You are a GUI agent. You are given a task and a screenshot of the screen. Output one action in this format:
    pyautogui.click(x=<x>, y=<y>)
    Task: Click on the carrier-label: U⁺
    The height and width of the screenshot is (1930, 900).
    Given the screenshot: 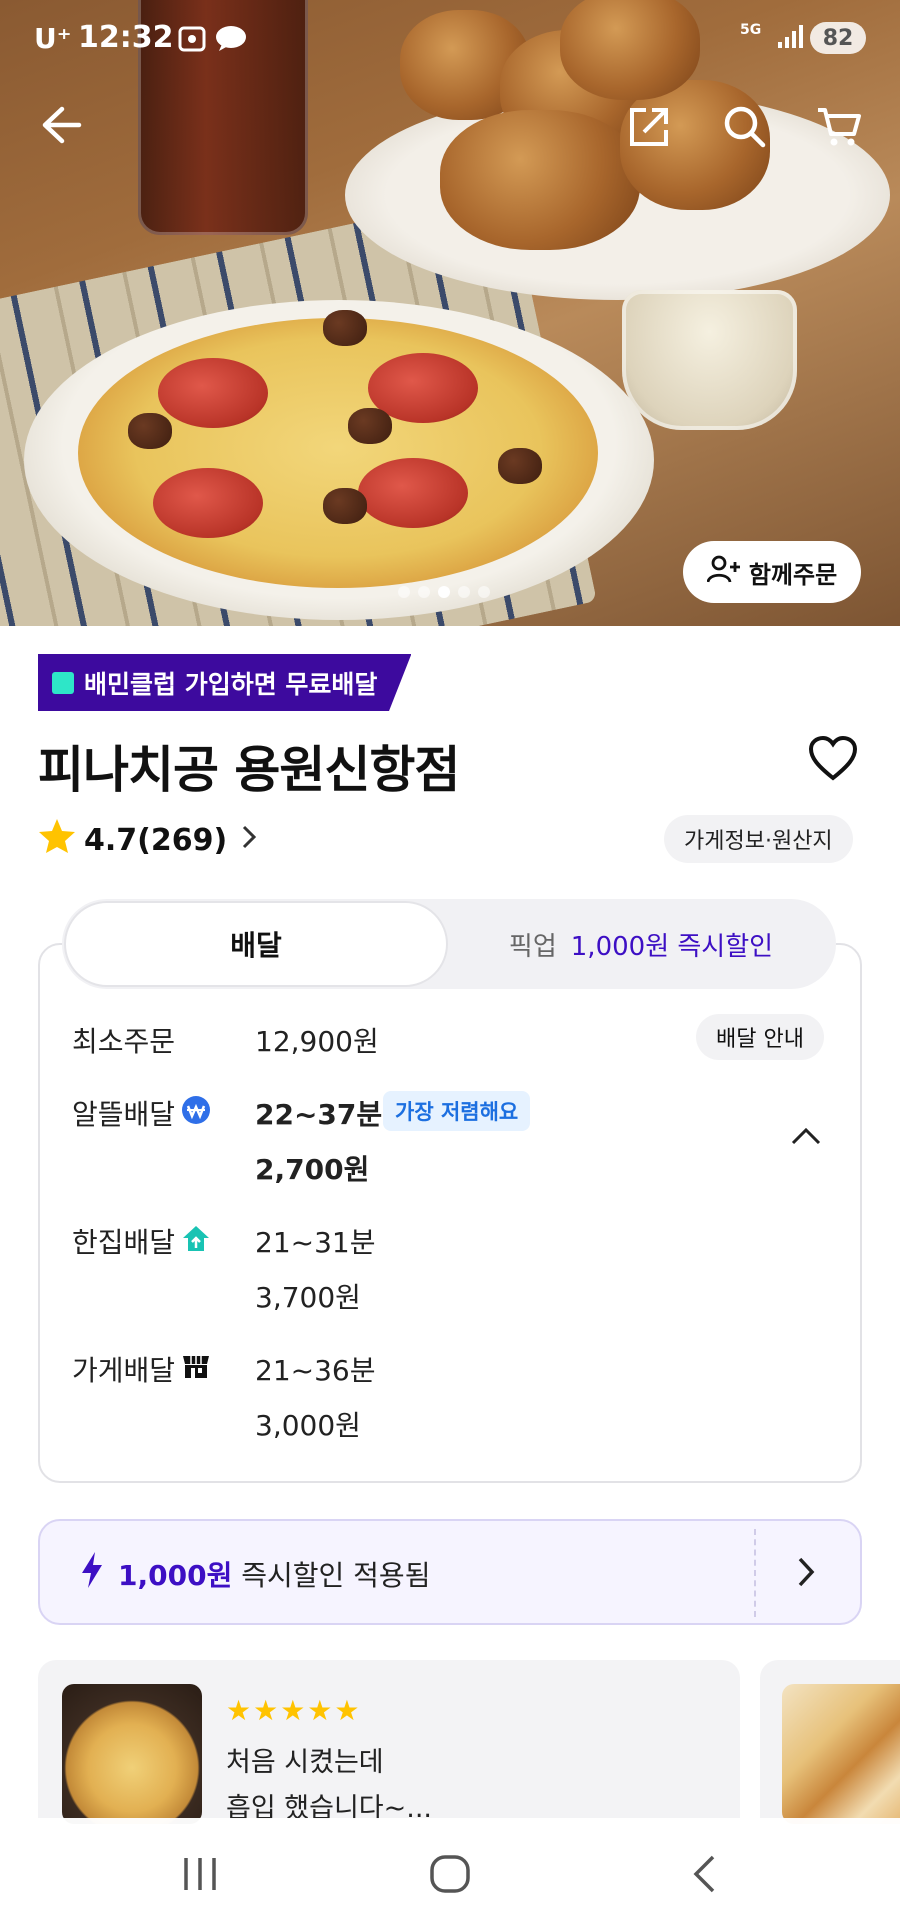 What is the action you would take?
    pyautogui.click(x=53, y=38)
    